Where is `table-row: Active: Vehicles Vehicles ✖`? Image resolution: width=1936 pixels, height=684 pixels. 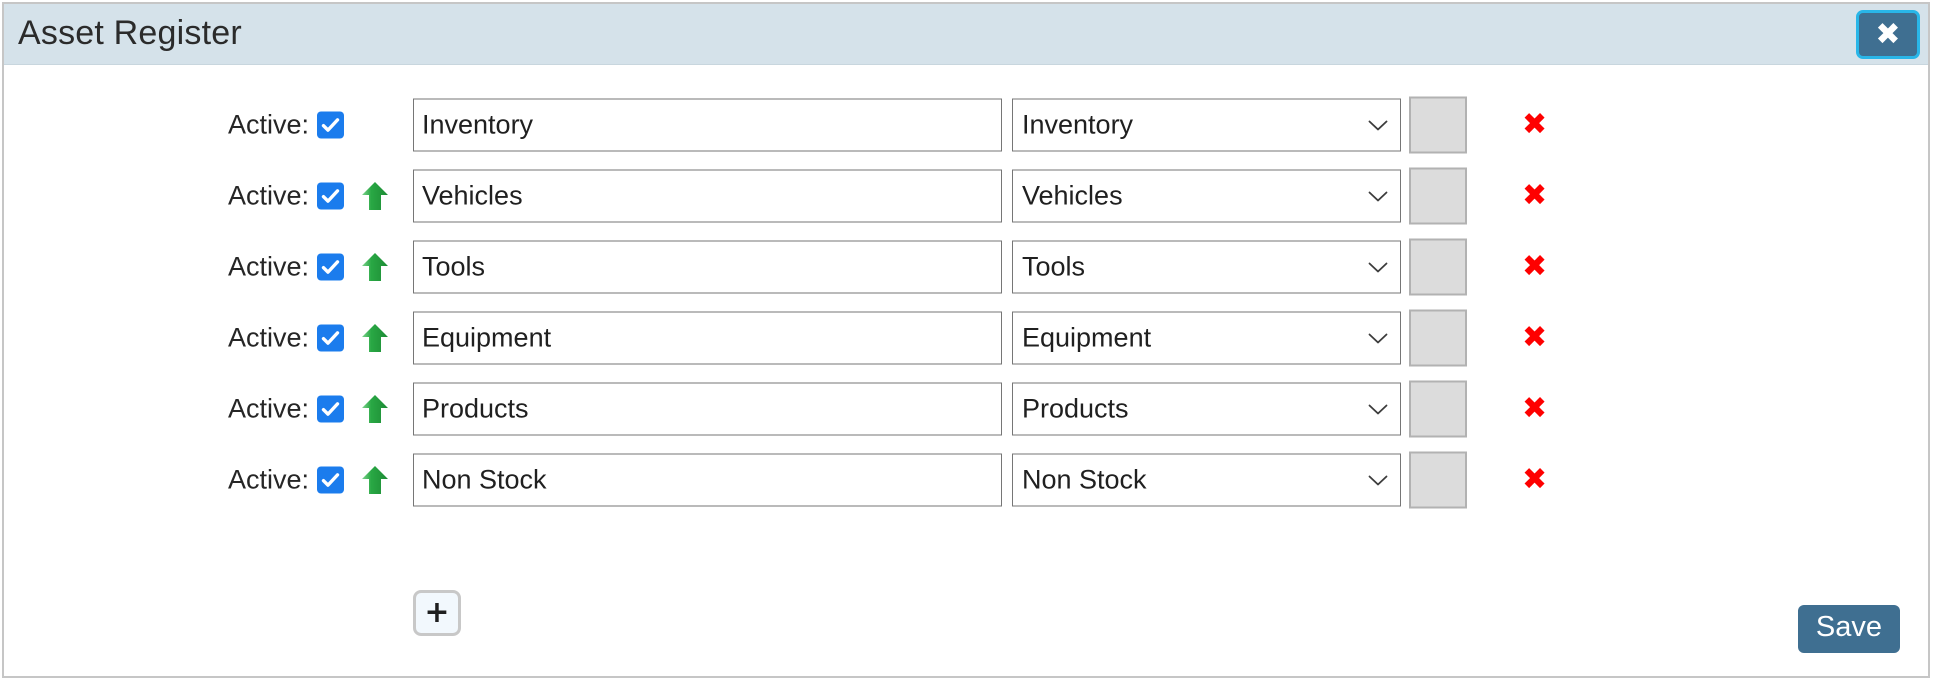
table-row: Active: Vehicles Vehicles ✖ is located at coordinates (966, 195).